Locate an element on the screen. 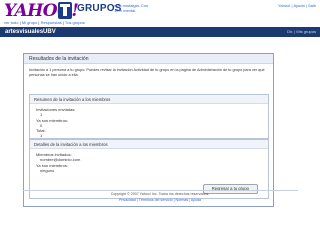 The height and width of the screenshot is (240, 320). details-value: ninguno is located at coordinates (47, 170).